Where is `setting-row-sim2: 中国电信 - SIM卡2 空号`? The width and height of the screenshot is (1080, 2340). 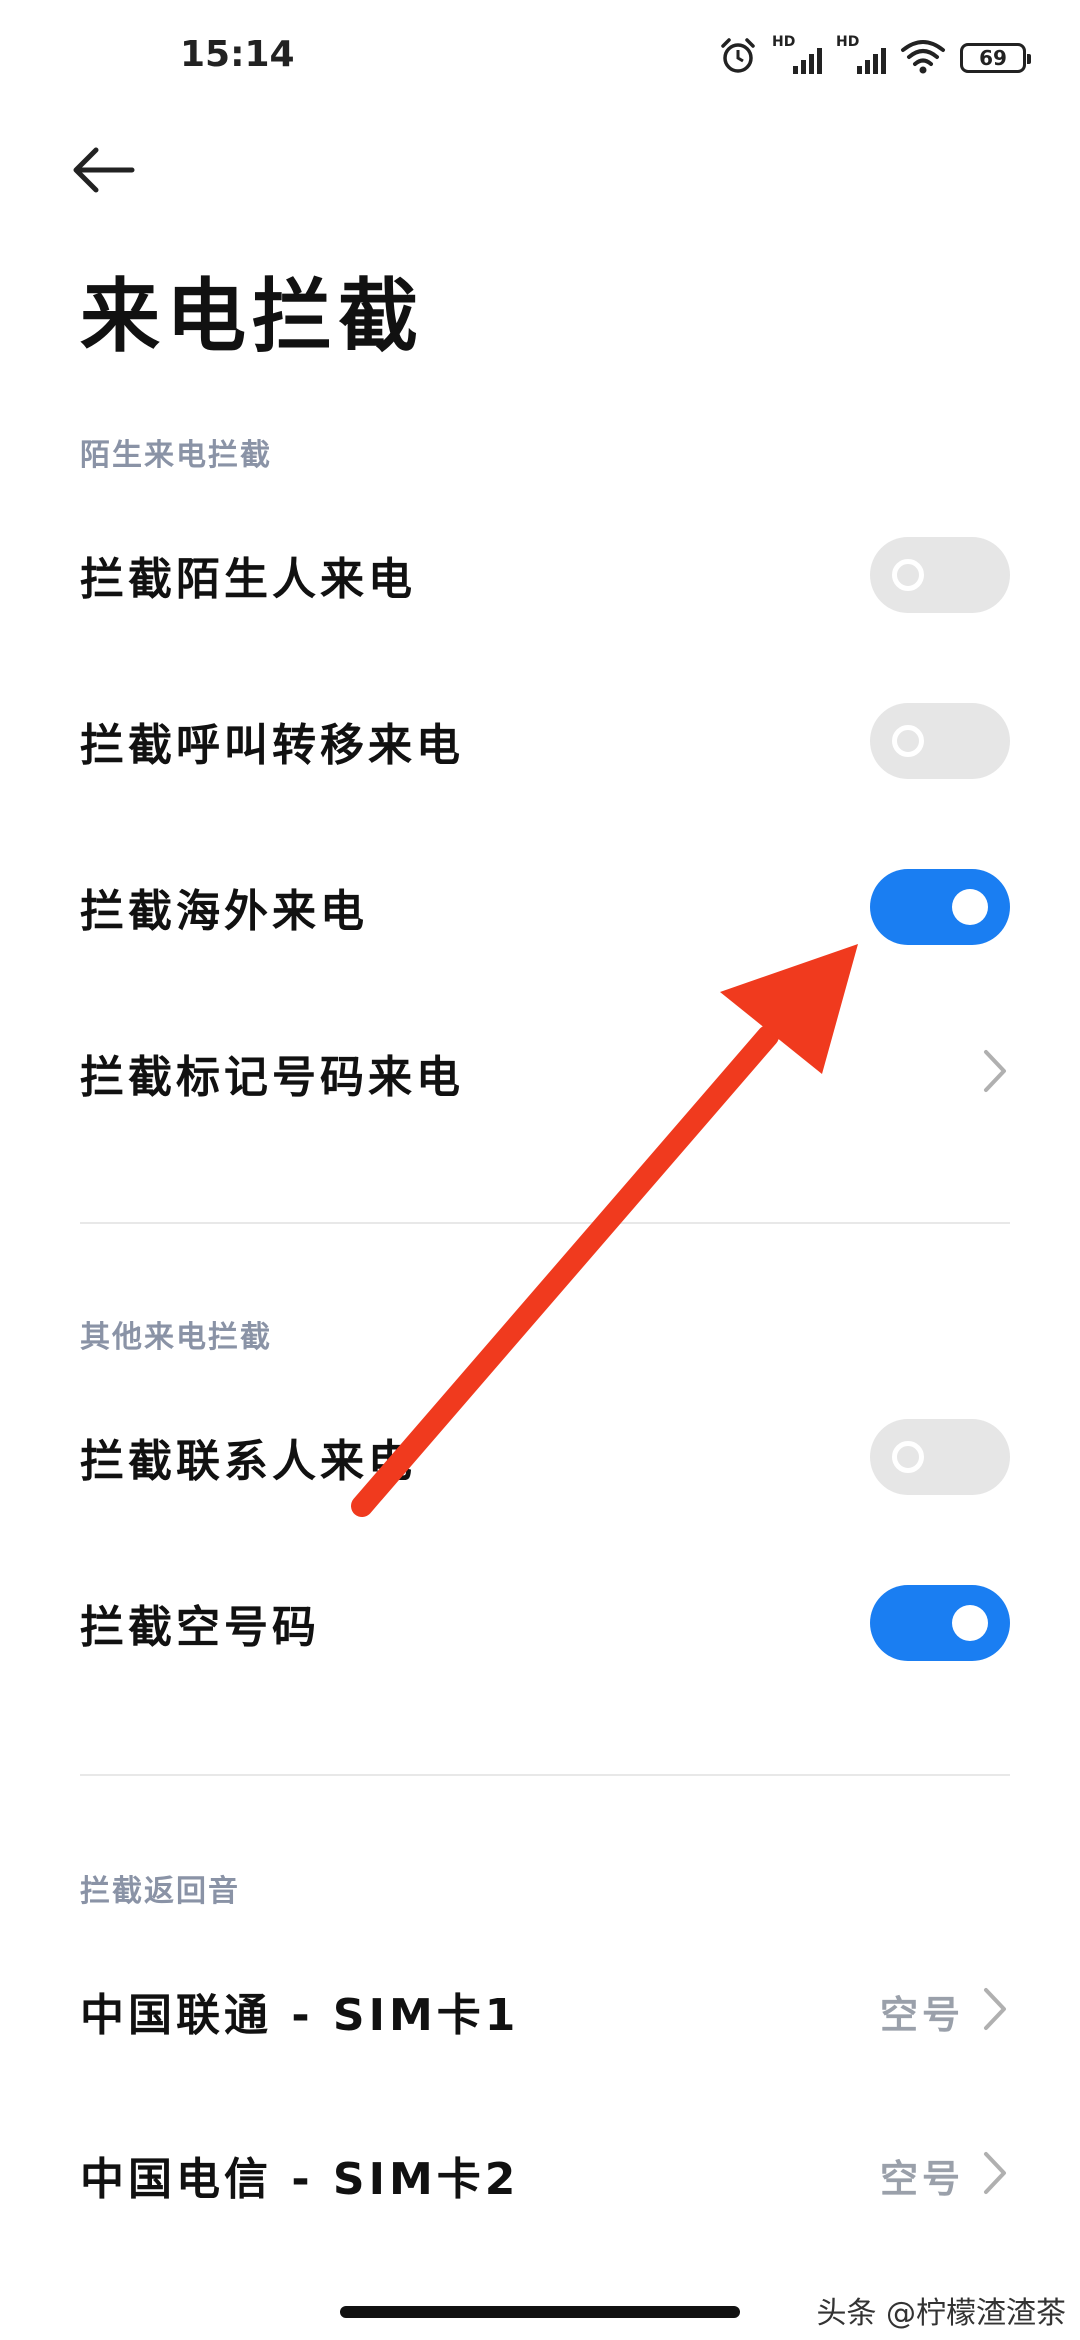
setting-row-sim2: 中国电信 - SIM卡2 空号 is located at coordinates (545, 2175).